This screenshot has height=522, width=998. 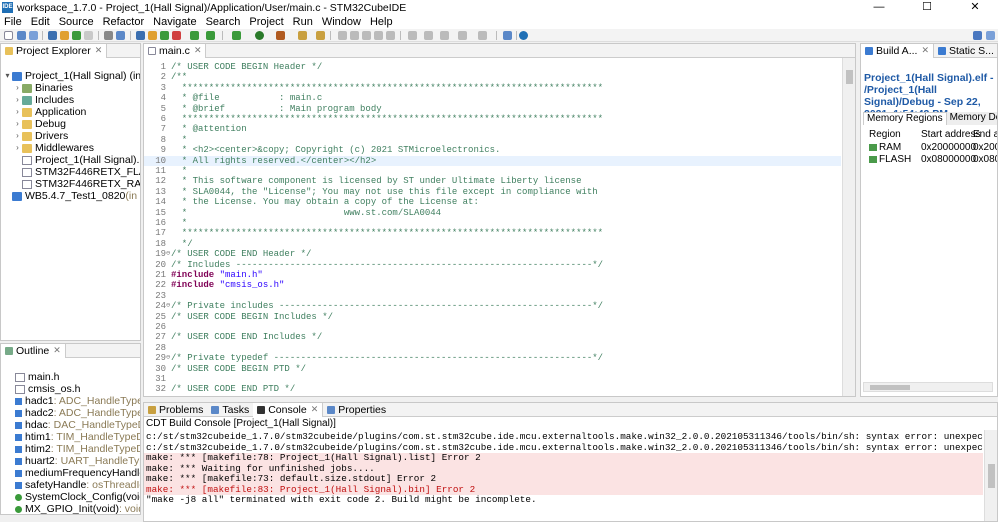 What do you see at coordinates (21, 35) in the screenshot?
I see `save-icon` at bounding box center [21, 35].